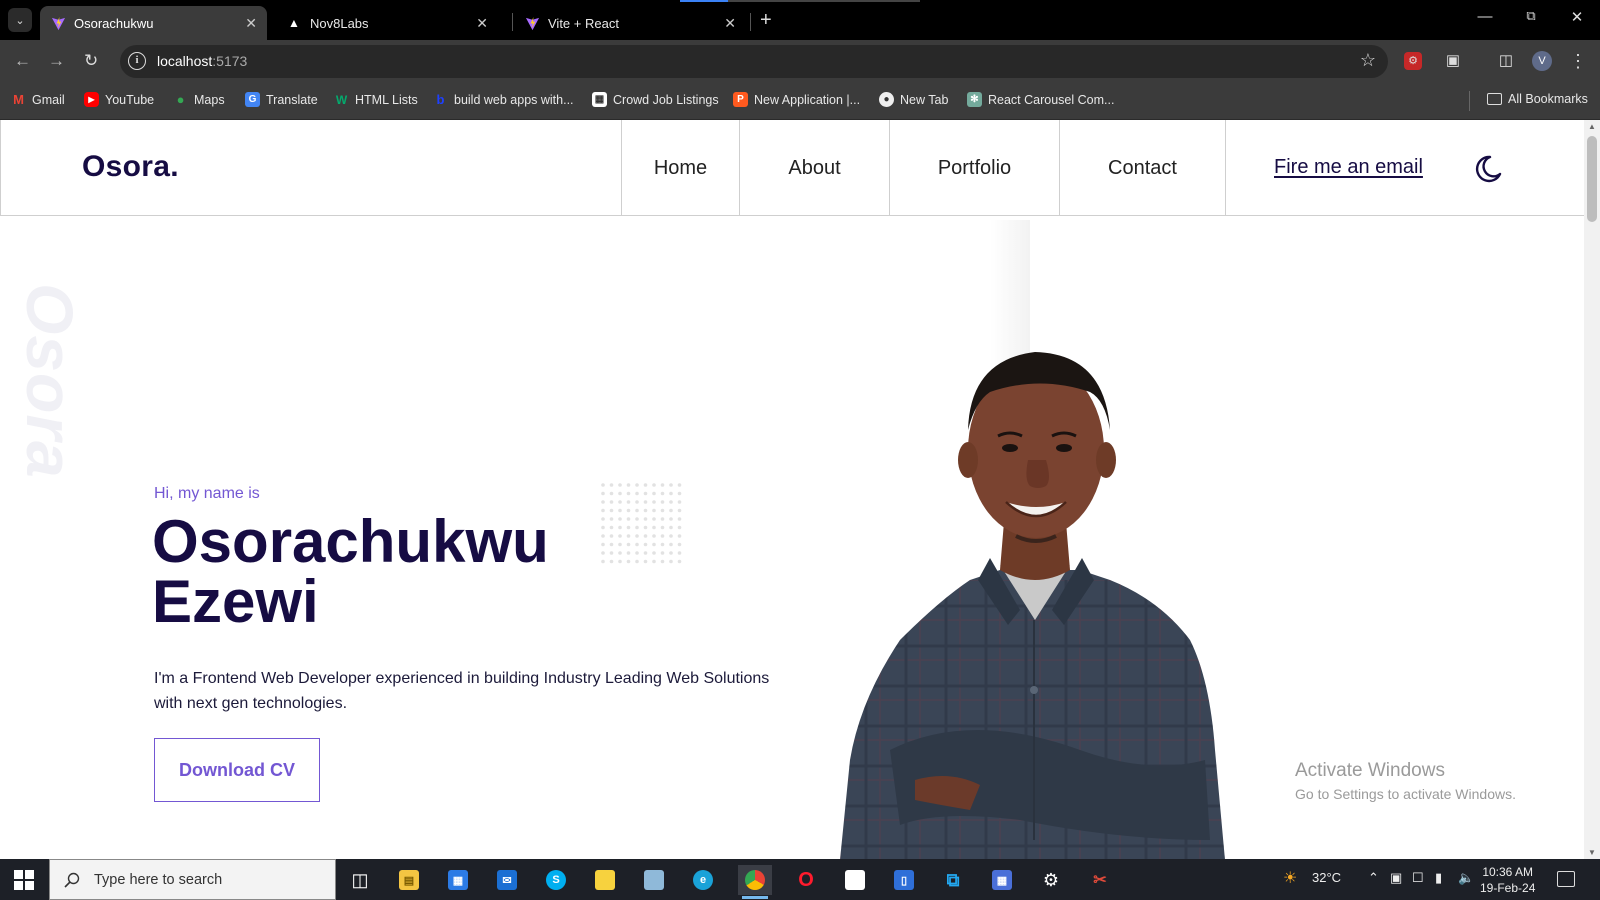 The image size is (1600, 900). Describe the element at coordinates (20, 20) in the screenshot. I see `tab-search-button: ⌄` at that location.